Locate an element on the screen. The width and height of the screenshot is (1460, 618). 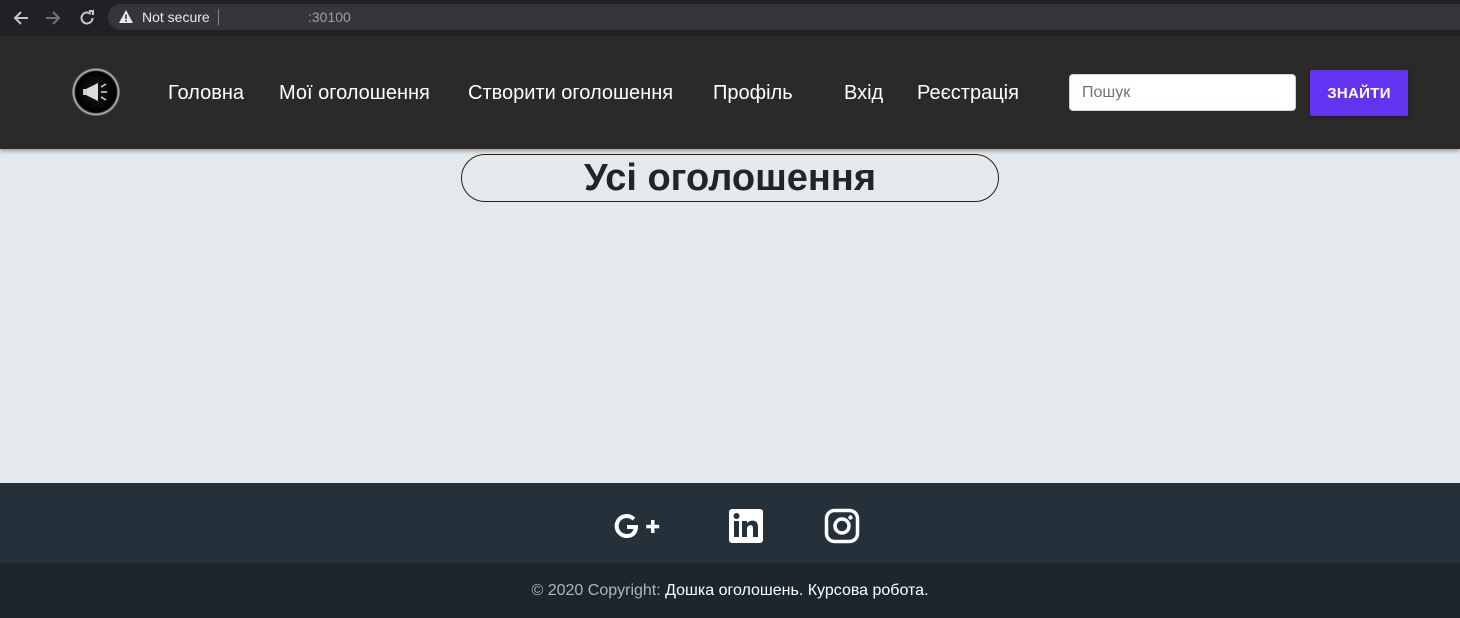
browser-toolbar: Not secure :30100 is located at coordinates (730, 18).